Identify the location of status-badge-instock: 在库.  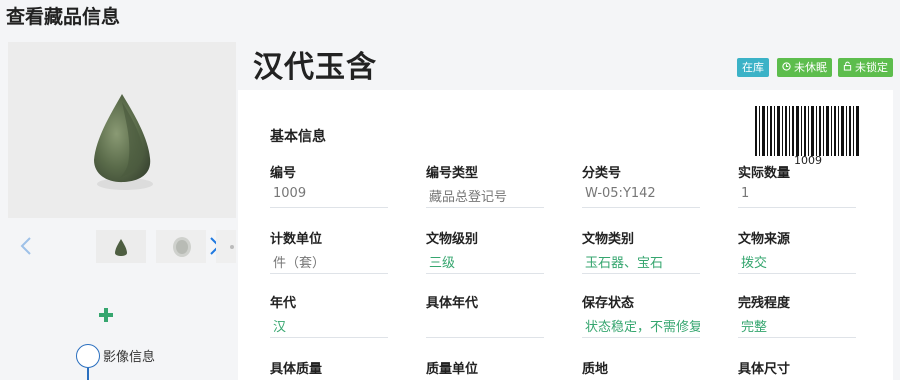
(753, 67).